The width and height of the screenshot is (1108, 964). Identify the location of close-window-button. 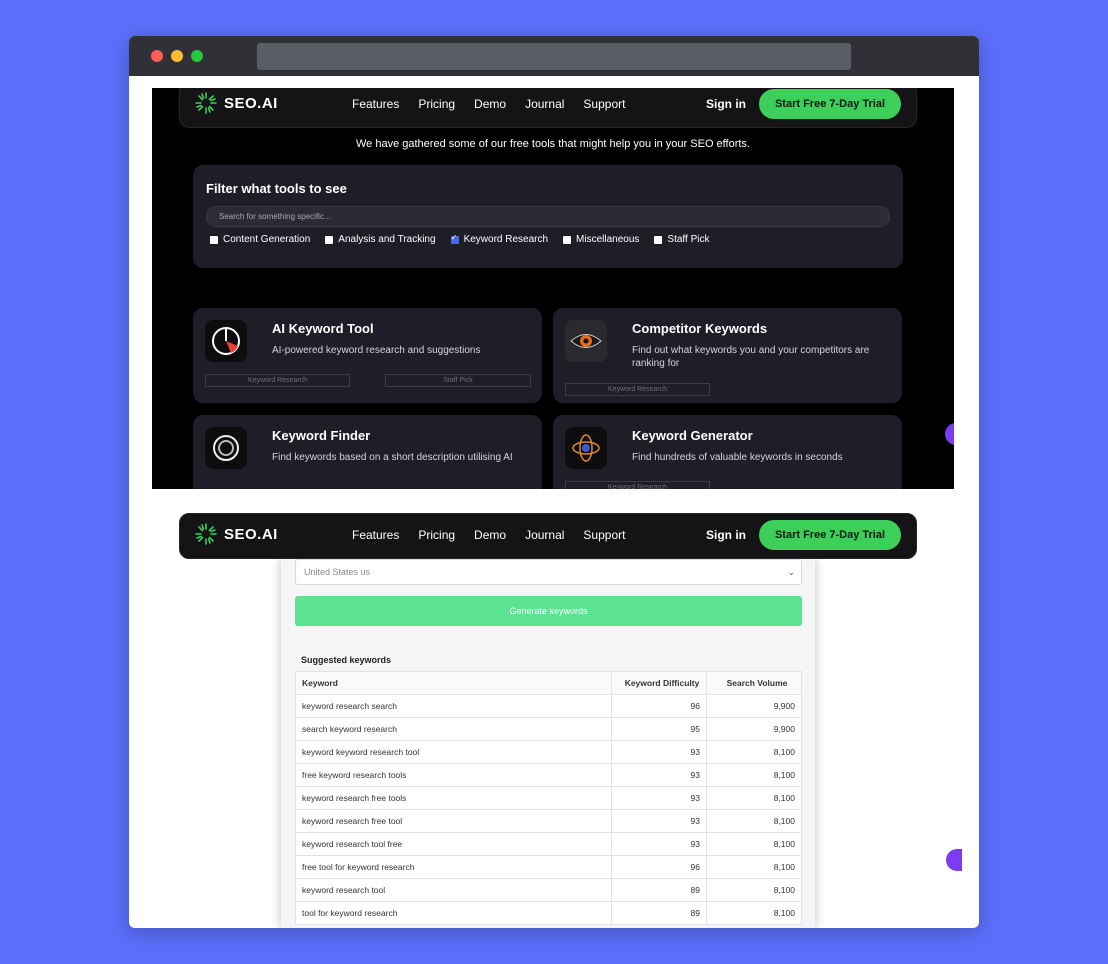
(157, 56).